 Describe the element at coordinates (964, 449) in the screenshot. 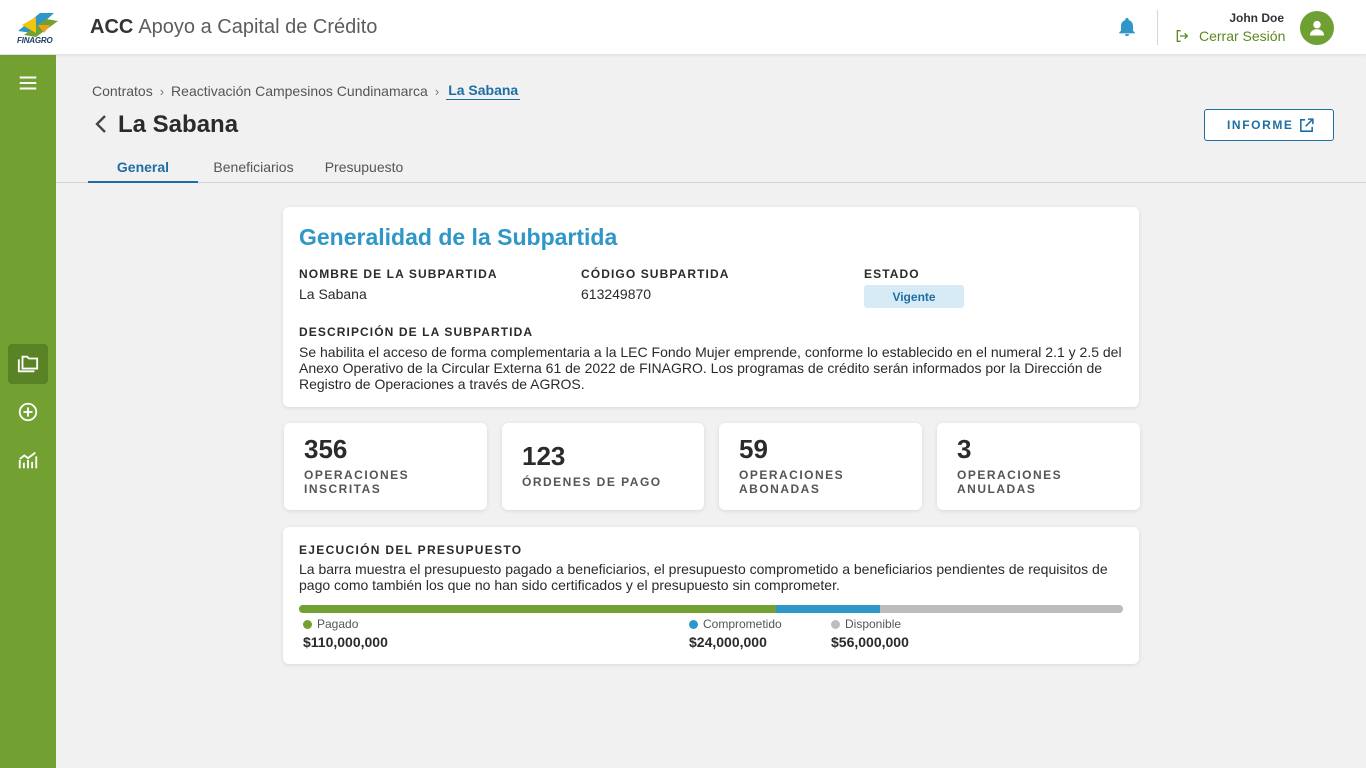

I see `stat-value: 3` at that location.